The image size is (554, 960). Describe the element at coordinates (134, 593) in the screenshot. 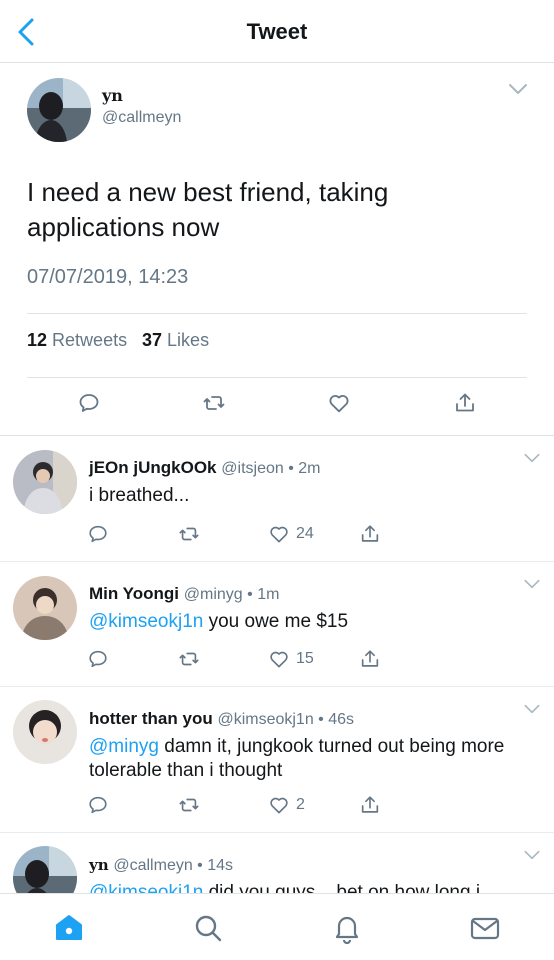

I see `reply-author-name: Min Yoongi` at that location.